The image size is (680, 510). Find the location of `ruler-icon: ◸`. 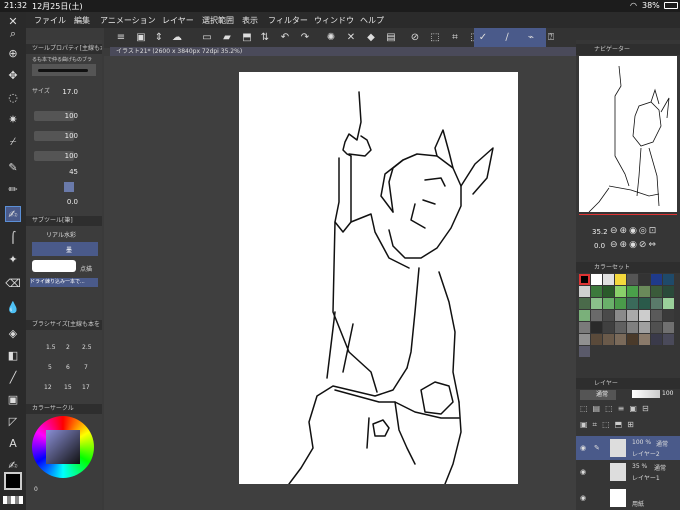

ruler-icon: ◸ is located at coordinates (13, 422).